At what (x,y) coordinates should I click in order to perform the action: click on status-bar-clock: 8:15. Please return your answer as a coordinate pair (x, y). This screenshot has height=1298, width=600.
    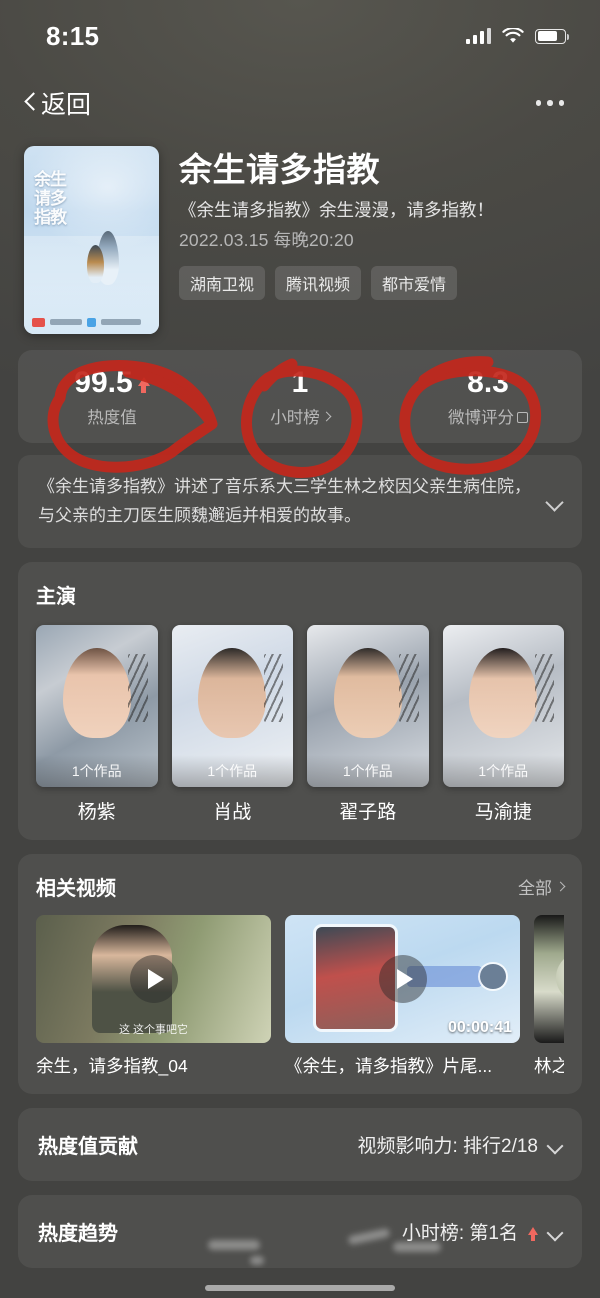
    Looking at the image, I should click on (73, 35).